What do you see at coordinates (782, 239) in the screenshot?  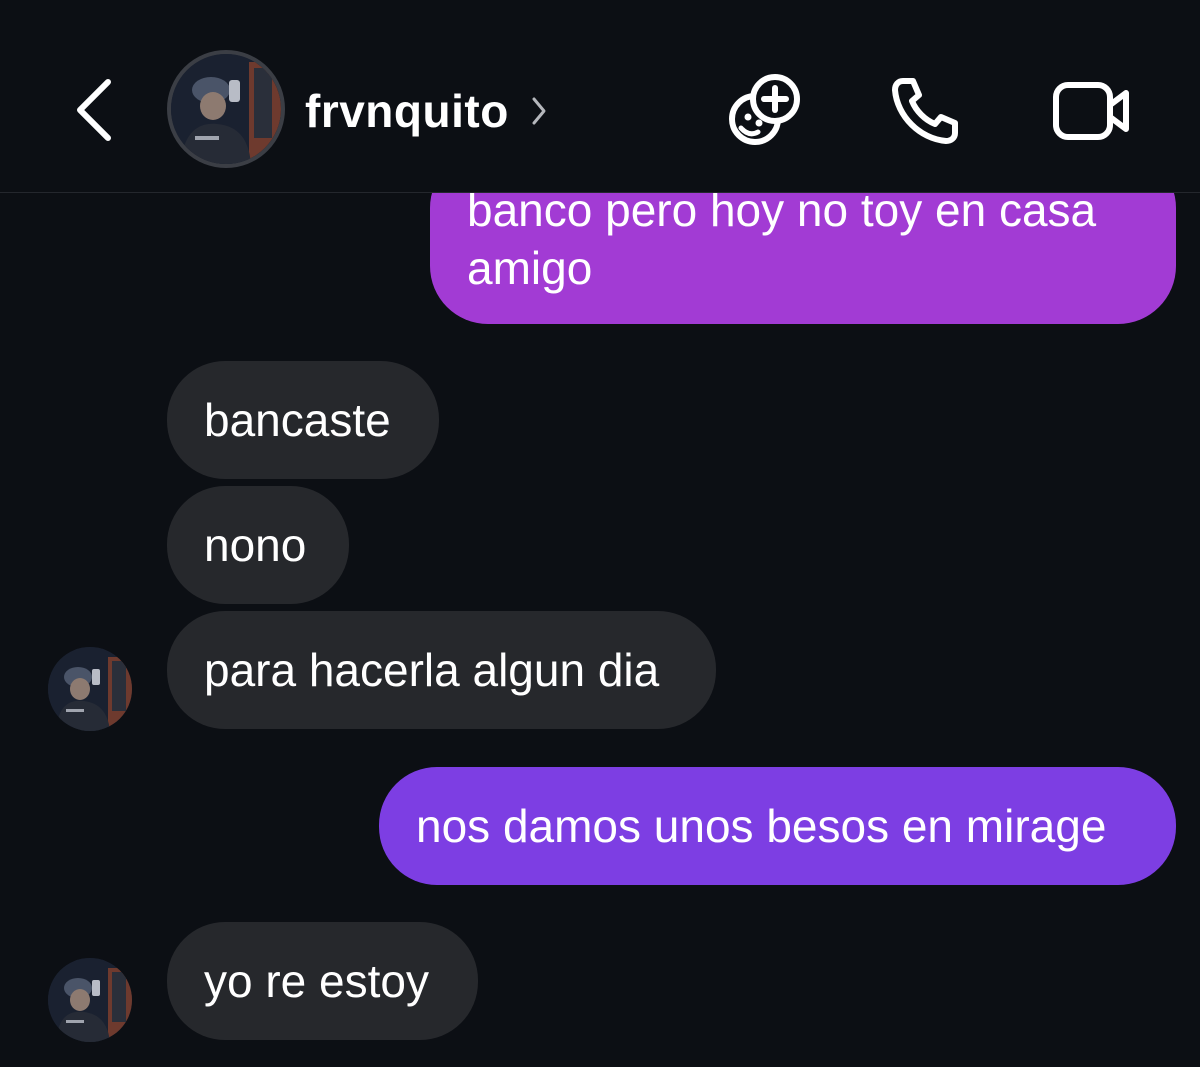 I see `message-text: banco pero hoy no toy en casa amigo` at bounding box center [782, 239].